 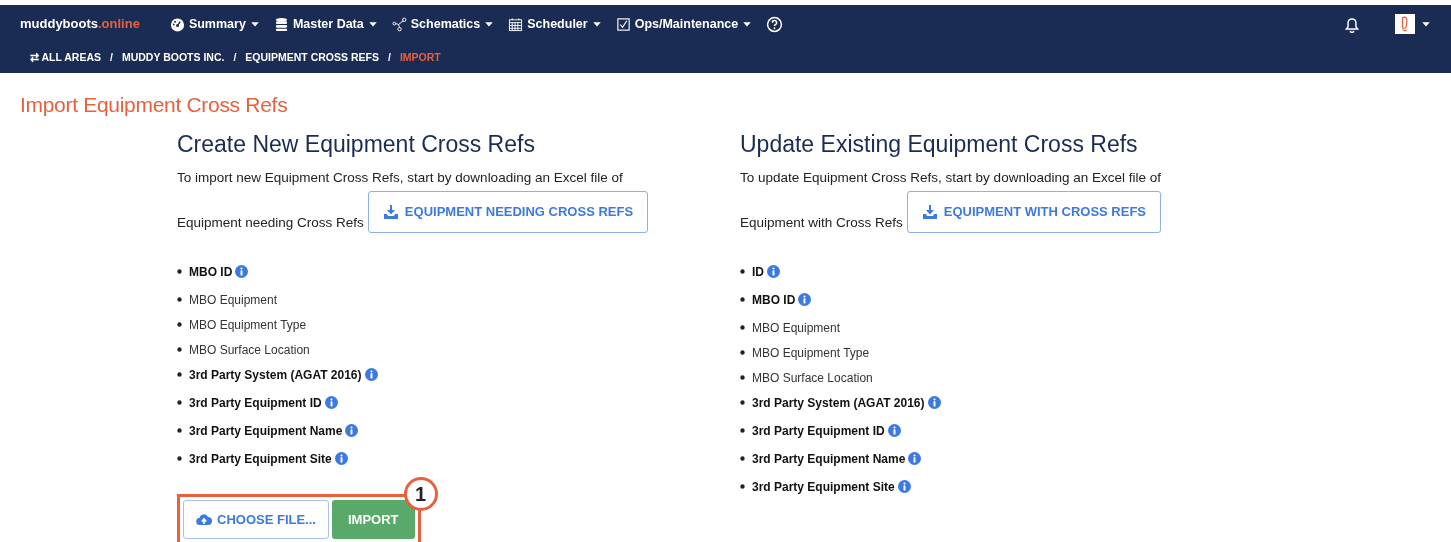 What do you see at coordinates (173, 58) in the screenshot?
I see `breadcrumb-link: MUDDY BOOTS INC.` at bounding box center [173, 58].